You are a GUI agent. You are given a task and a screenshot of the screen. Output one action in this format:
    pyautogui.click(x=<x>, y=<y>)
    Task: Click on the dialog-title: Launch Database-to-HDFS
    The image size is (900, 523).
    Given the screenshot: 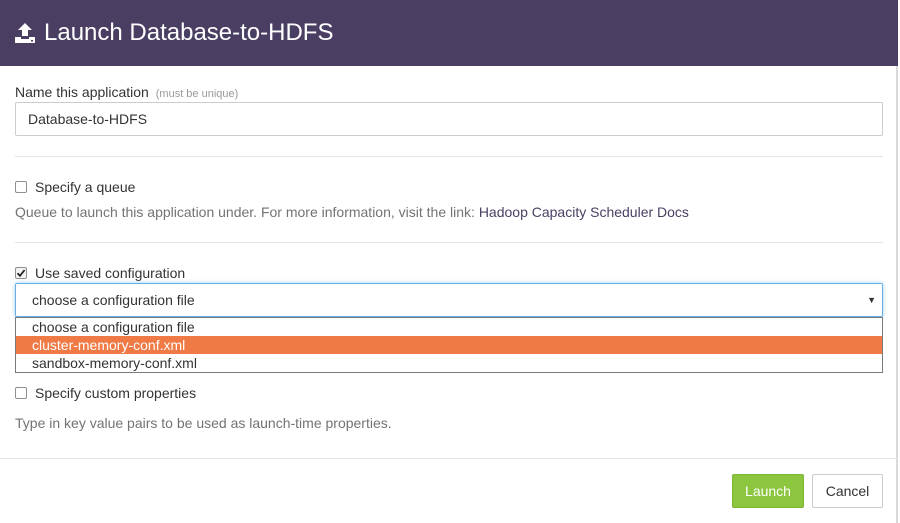 What is the action you would take?
    pyautogui.click(x=189, y=32)
    